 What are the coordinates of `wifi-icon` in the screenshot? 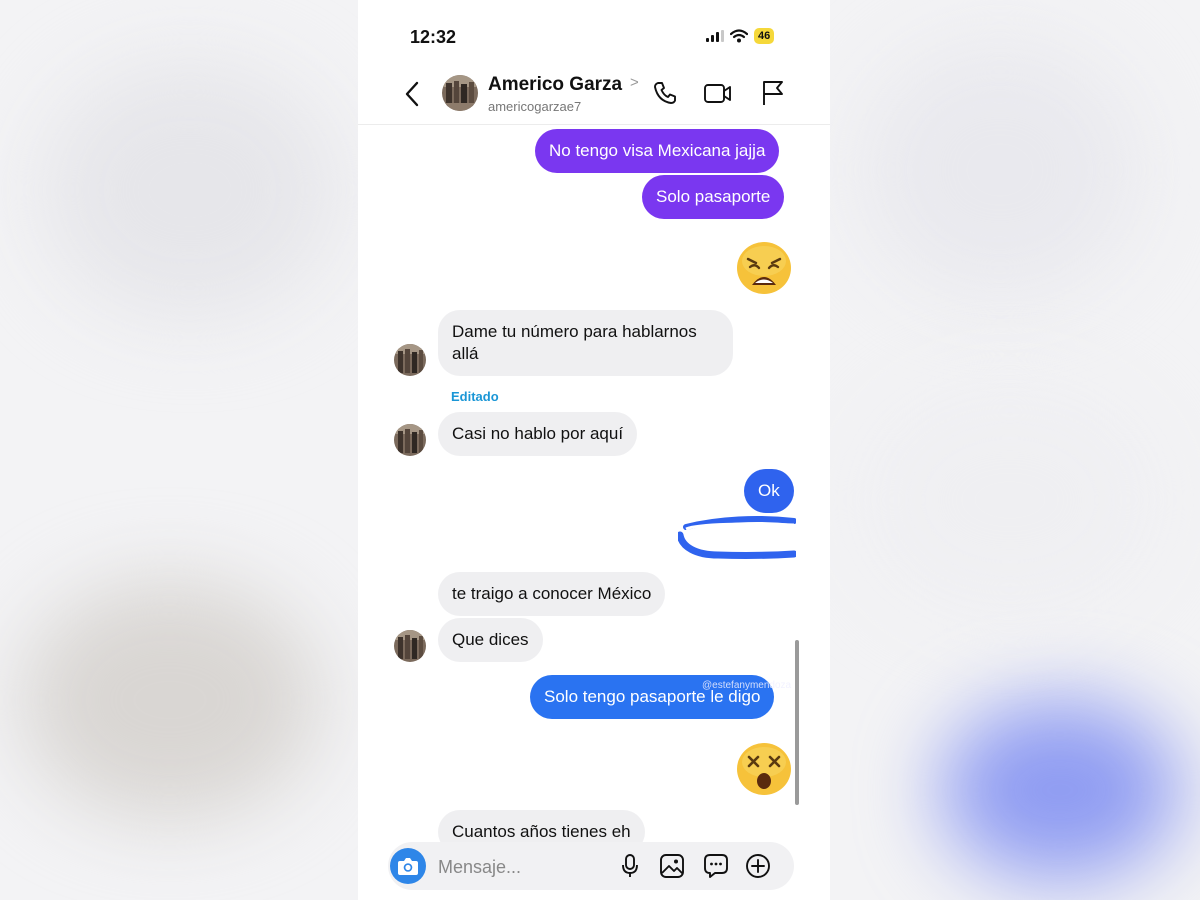 It's located at (739, 36).